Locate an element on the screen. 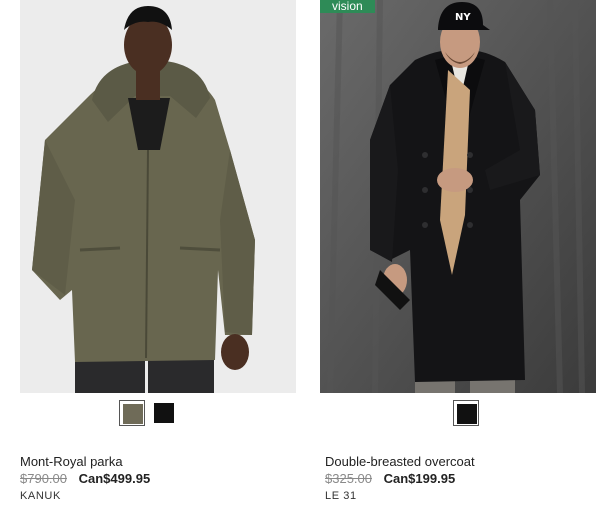  svg-text: NY is located at coordinates (463, 17).